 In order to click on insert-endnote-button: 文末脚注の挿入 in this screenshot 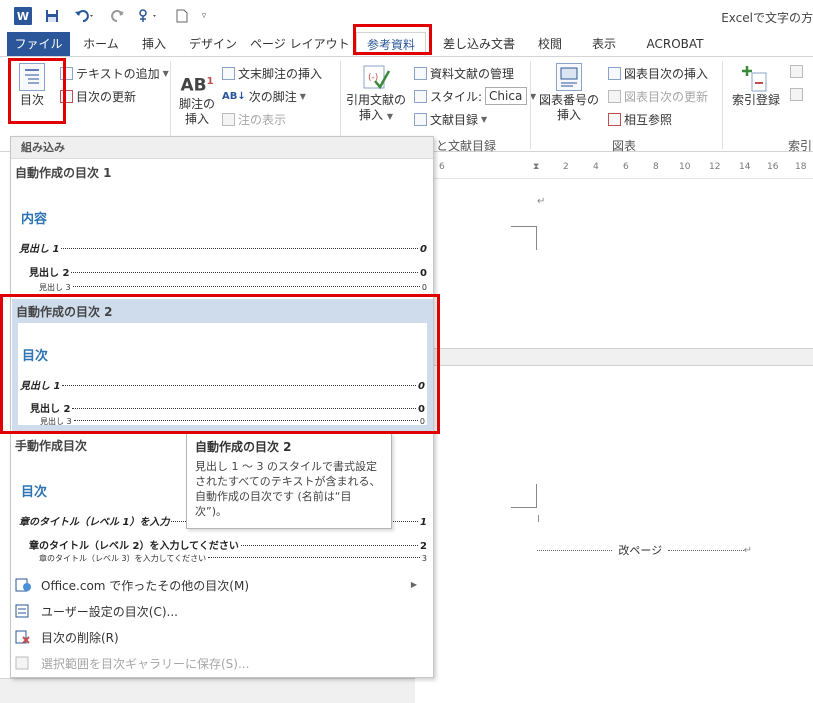, I will do `click(272, 73)`.